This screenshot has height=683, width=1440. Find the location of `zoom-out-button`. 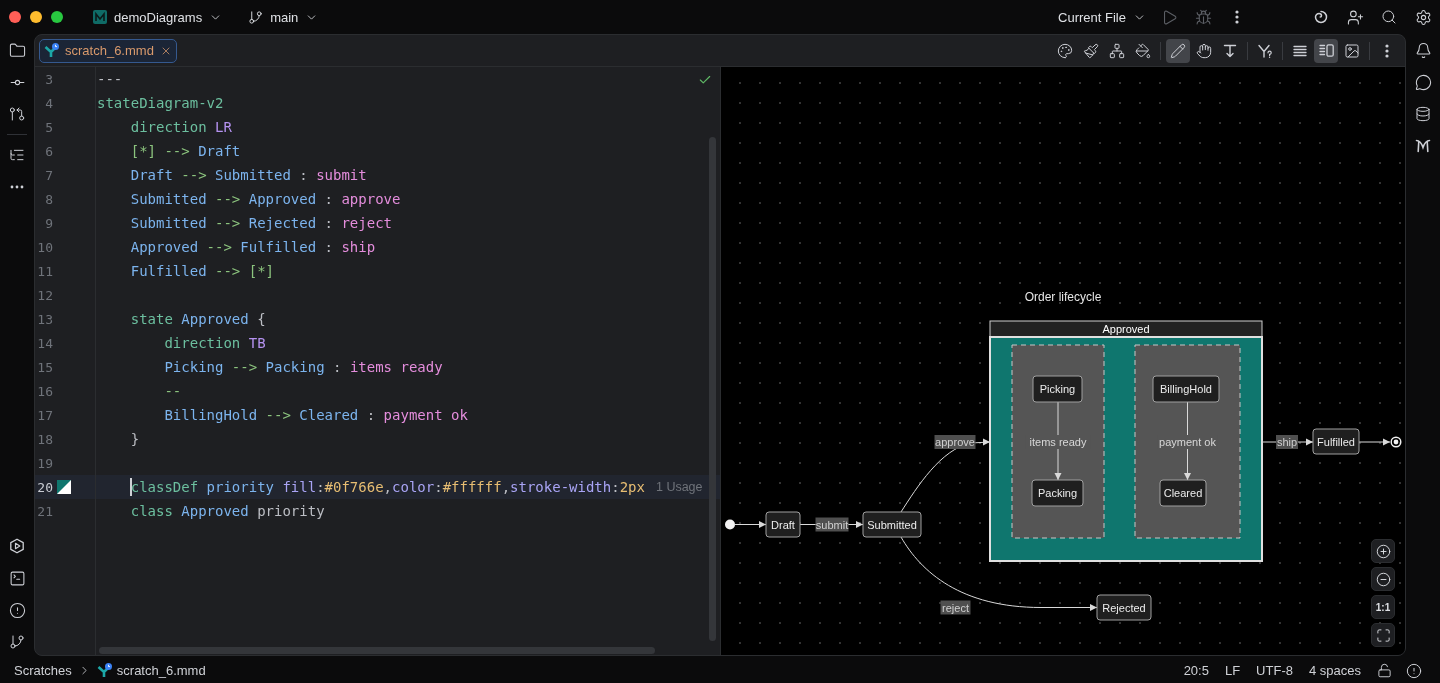

zoom-out-button is located at coordinates (1383, 579).